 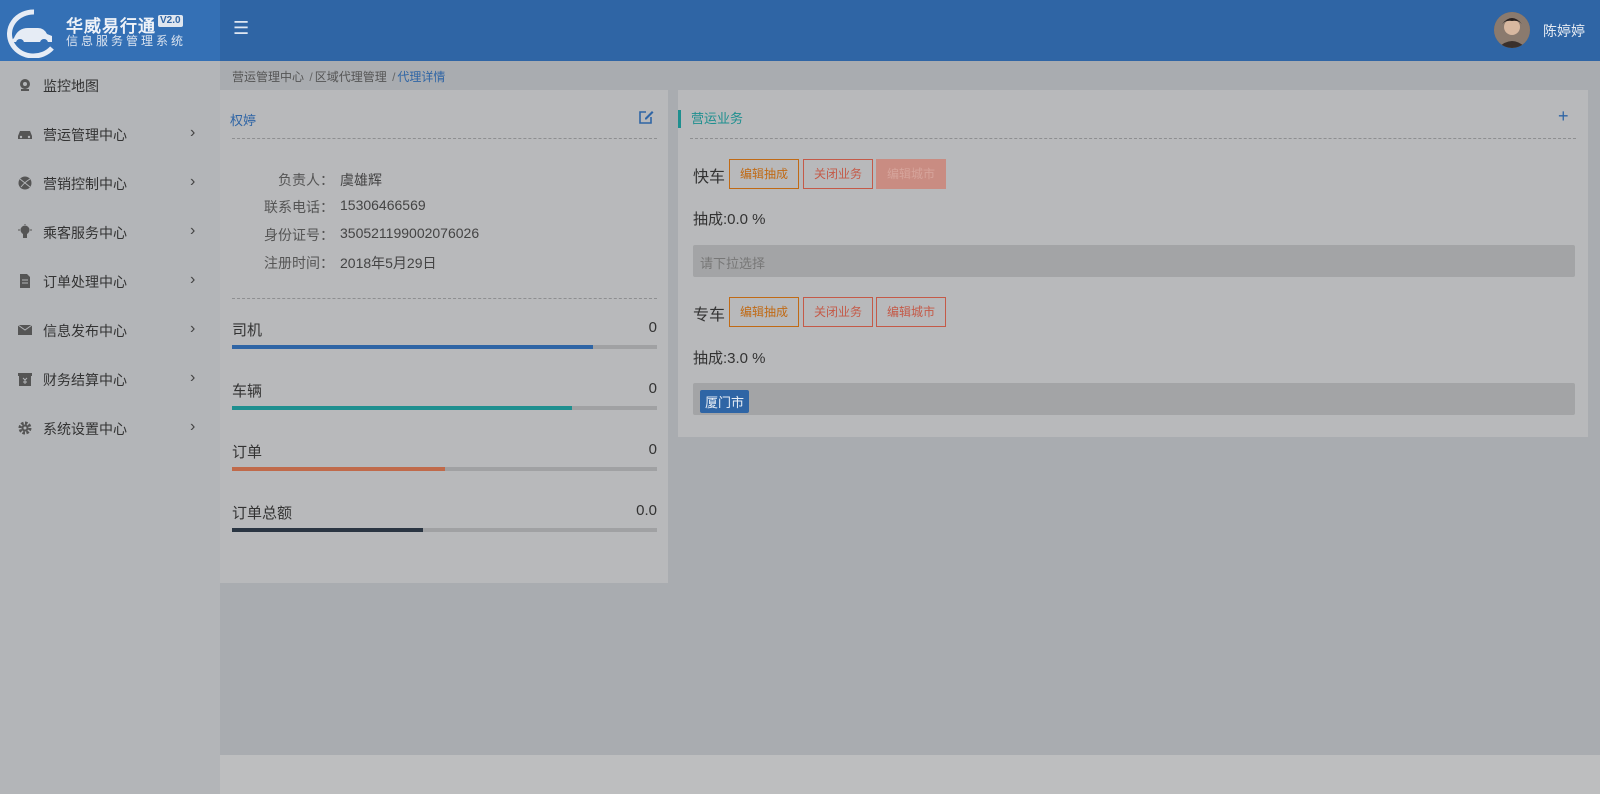 What do you see at coordinates (85, 331) in the screenshot?
I see `sidebar-item-label: 信息发布中心` at bounding box center [85, 331].